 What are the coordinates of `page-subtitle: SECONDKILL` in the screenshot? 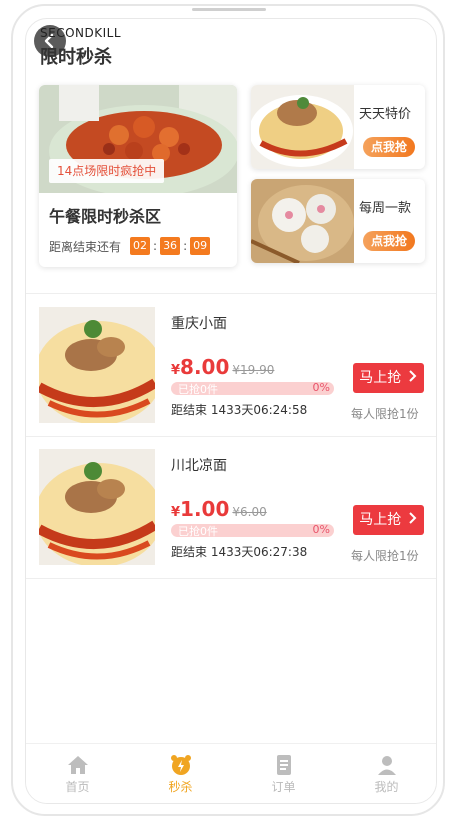 It's located at (81, 33).